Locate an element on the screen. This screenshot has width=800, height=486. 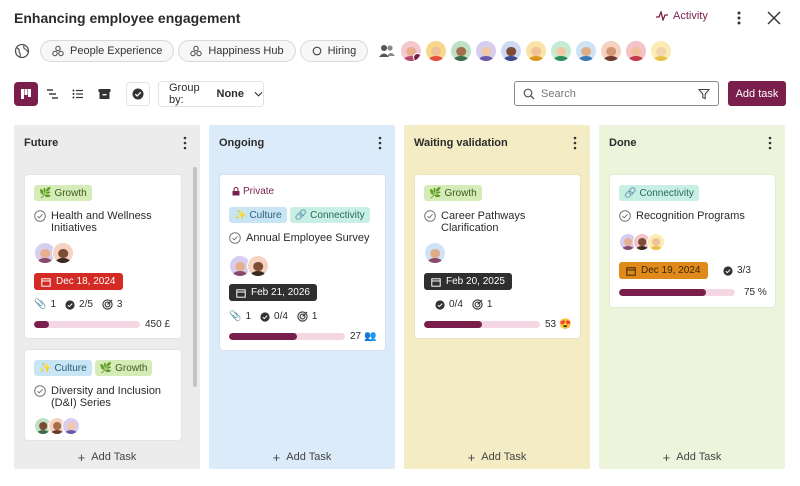
activity-label: Activity is located at coordinates (690, 16).